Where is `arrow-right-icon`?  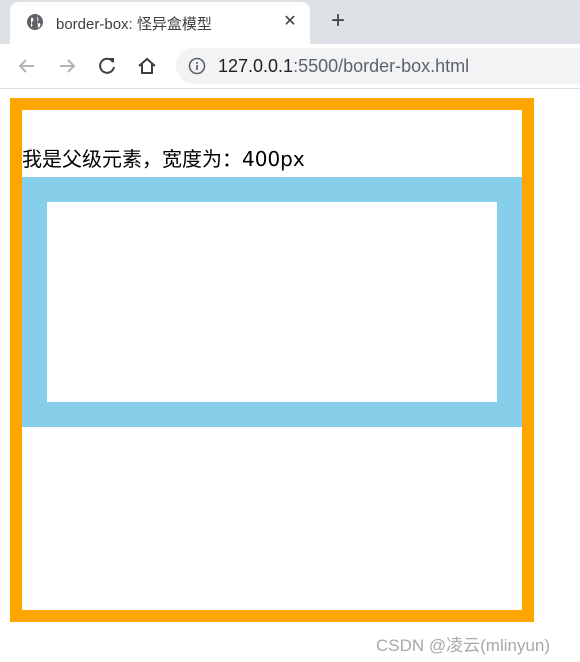 arrow-right-icon is located at coordinates (67, 66).